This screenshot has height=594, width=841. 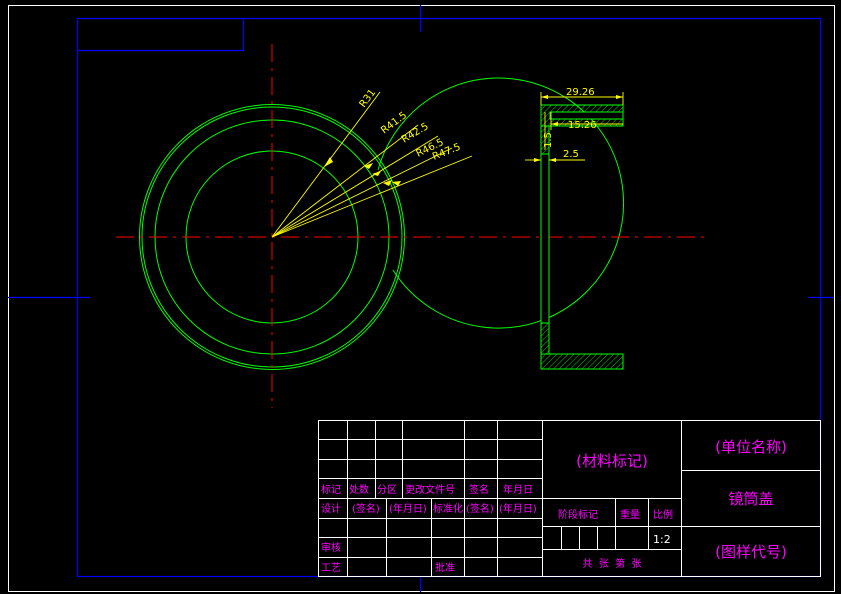 I want to click on tb-header-zone: 分区, so click(x=387, y=490).